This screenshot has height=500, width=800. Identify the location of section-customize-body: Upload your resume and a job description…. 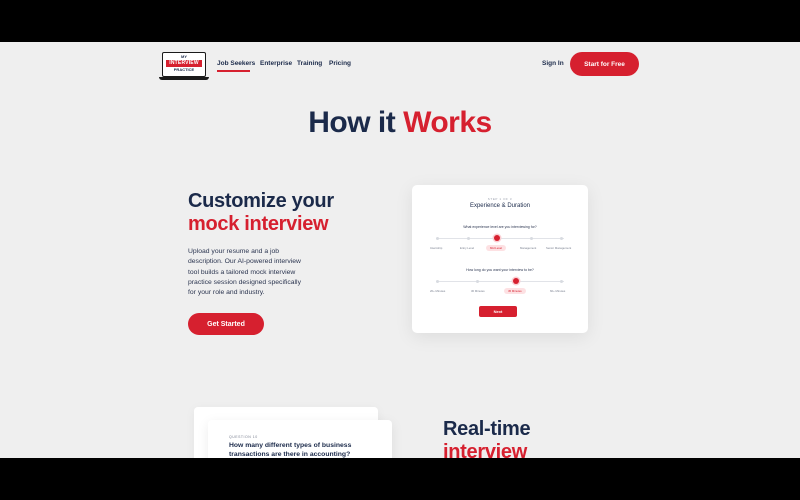
(244, 272).